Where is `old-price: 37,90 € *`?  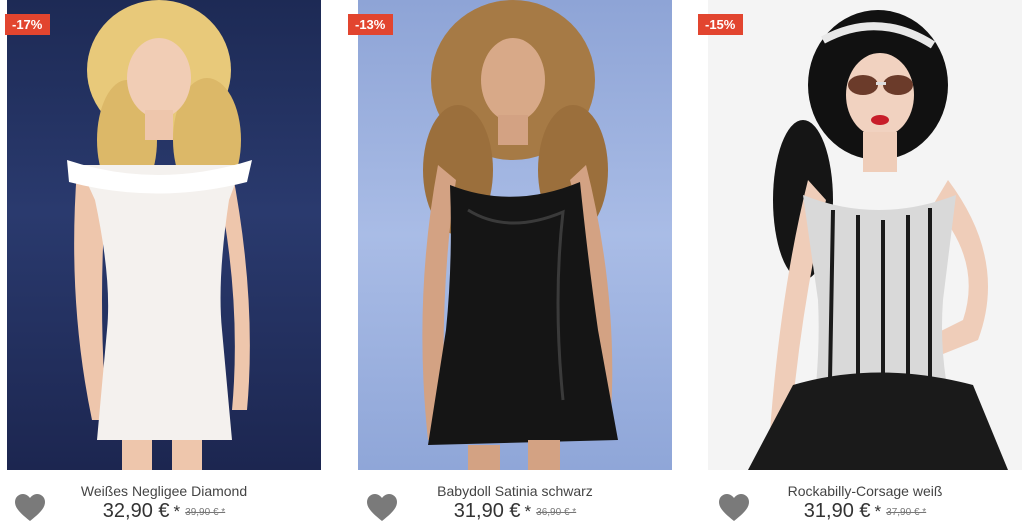 old-price: 37,90 € * is located at coordinates (906, 512).